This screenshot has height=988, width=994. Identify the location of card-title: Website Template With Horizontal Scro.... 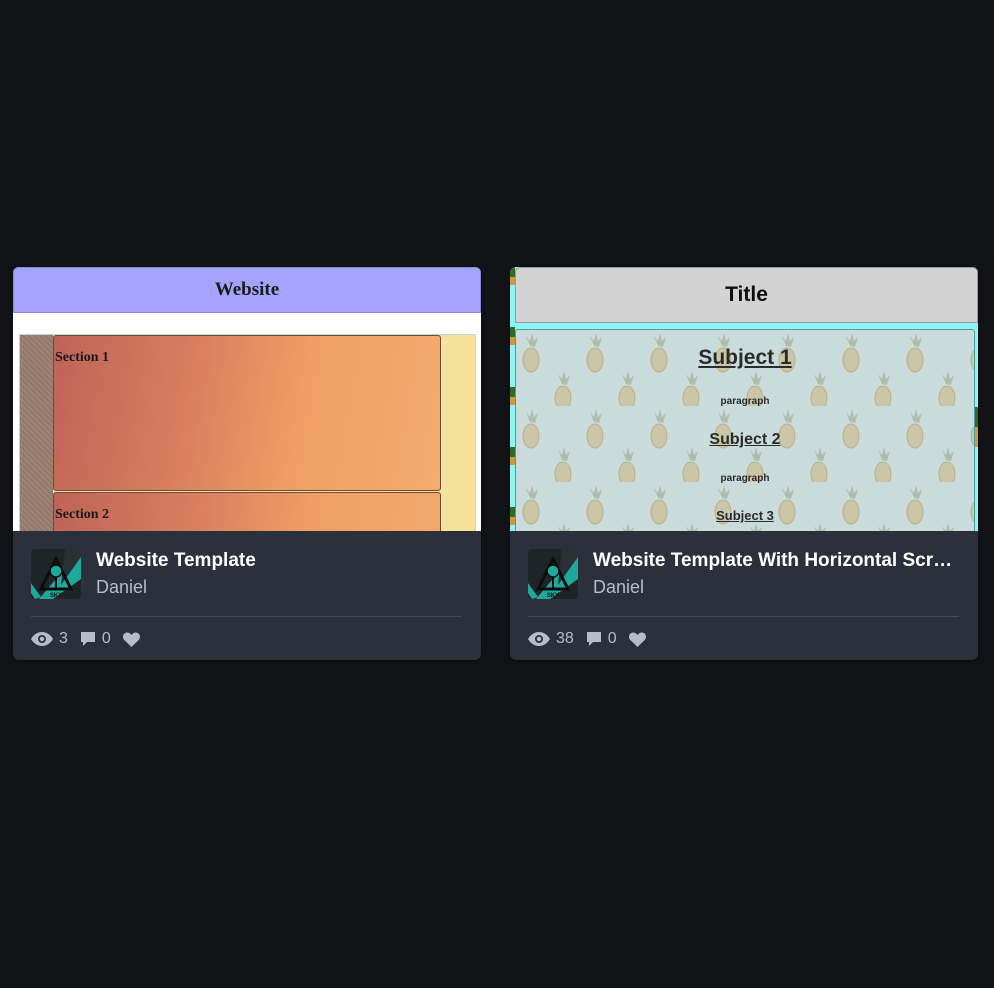
(775, 561).